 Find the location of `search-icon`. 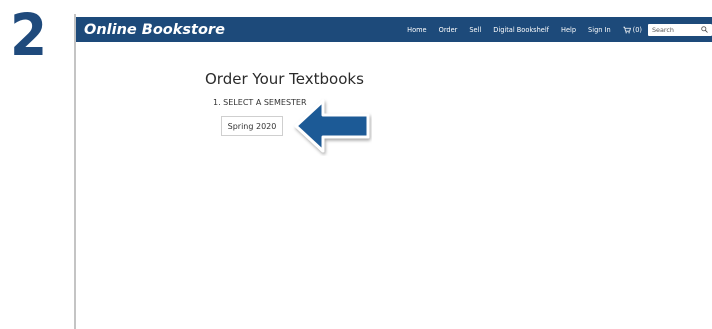

search-icon is located at coordinates (704, 29).